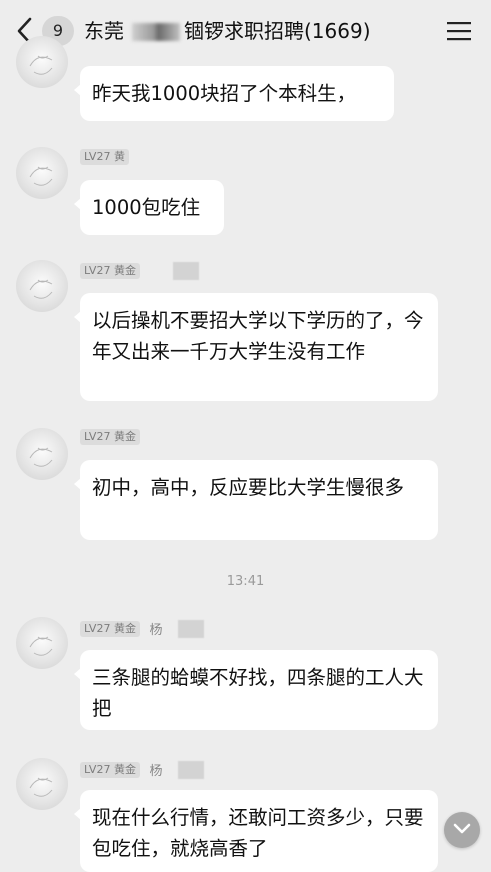 This screenshot has height=872, width=491. What do you see at coordinates (277, 31) in the screenshot?
I see `chat-title-right: 锢锣求职招聘(1669)` at bounding box center [277, 31].